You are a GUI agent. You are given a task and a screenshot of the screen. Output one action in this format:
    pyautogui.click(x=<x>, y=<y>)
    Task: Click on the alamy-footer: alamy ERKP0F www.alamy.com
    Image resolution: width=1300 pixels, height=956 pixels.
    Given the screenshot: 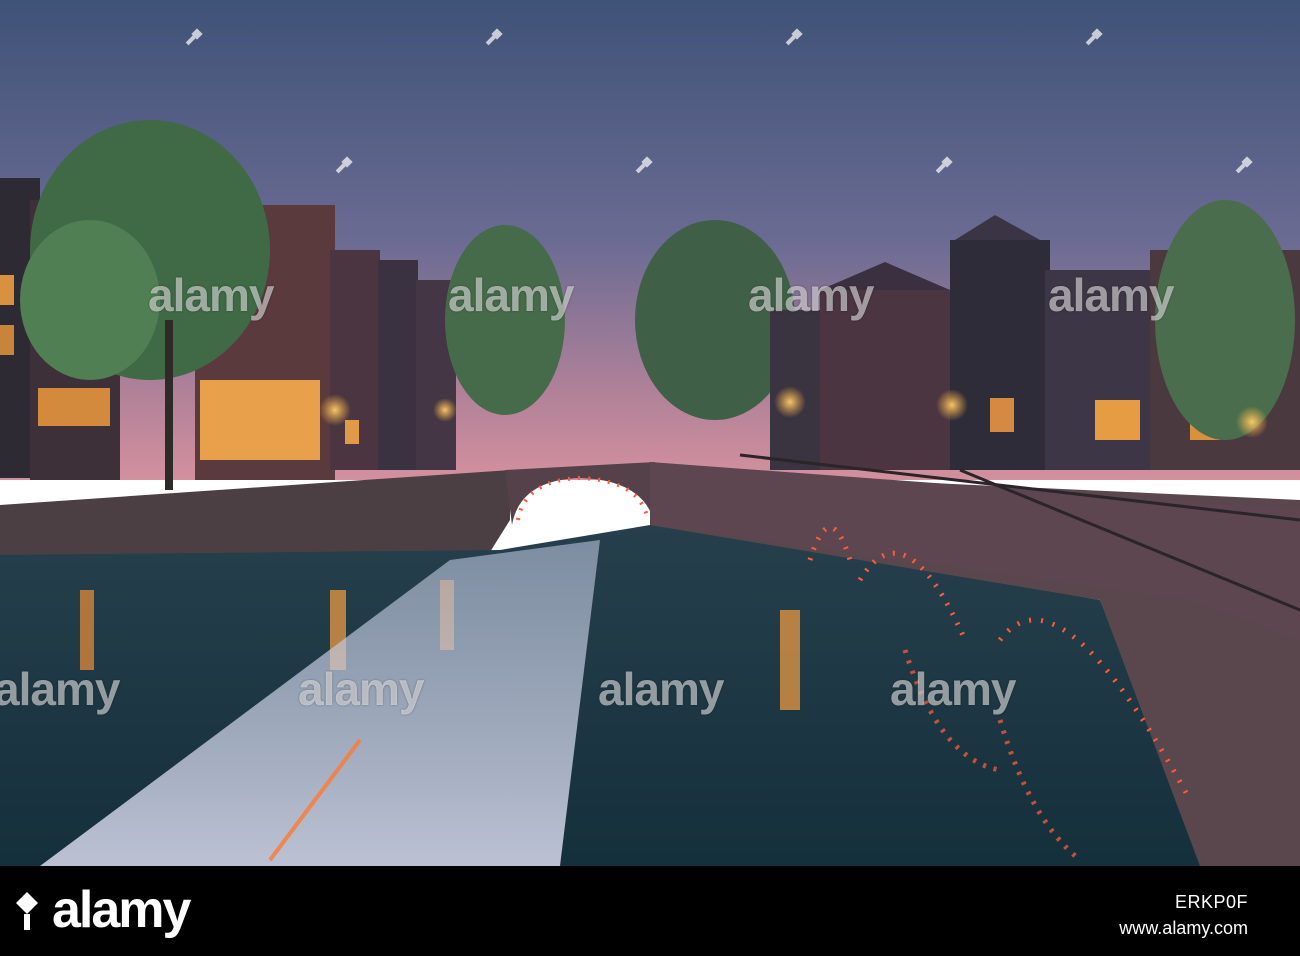 What is the action you would take?
    pyautogui.click(x=650, y=911)
    